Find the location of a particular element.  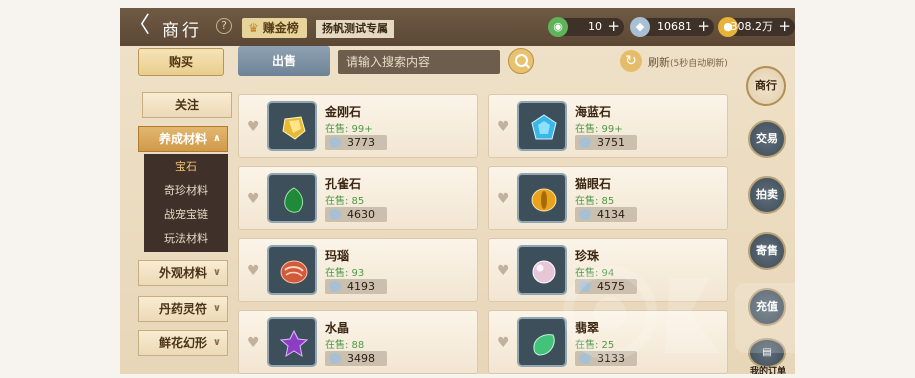

item-price: 3498 is located at coordinates (356, 358).